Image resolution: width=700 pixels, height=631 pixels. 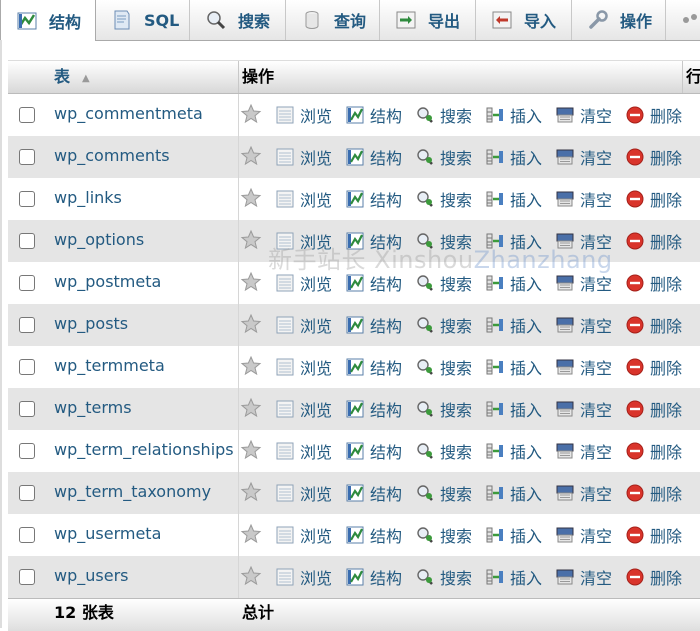 I want to click on table-name-link: wp_commentmeta, so click(x=128, y=114).